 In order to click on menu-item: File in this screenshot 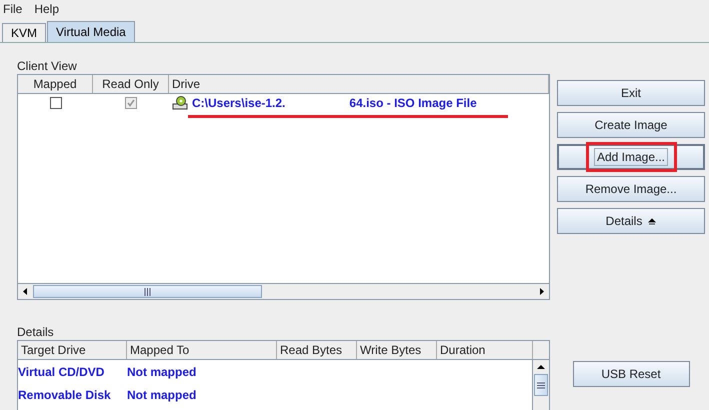, I will do `click(12, 9)`.